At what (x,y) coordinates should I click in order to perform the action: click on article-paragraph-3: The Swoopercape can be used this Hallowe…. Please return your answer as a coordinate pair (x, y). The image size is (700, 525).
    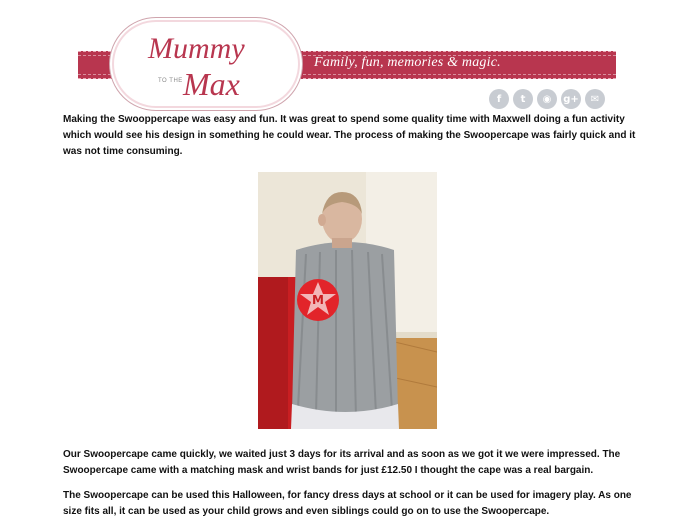
    Looking at the image, I should click on (347, 503).